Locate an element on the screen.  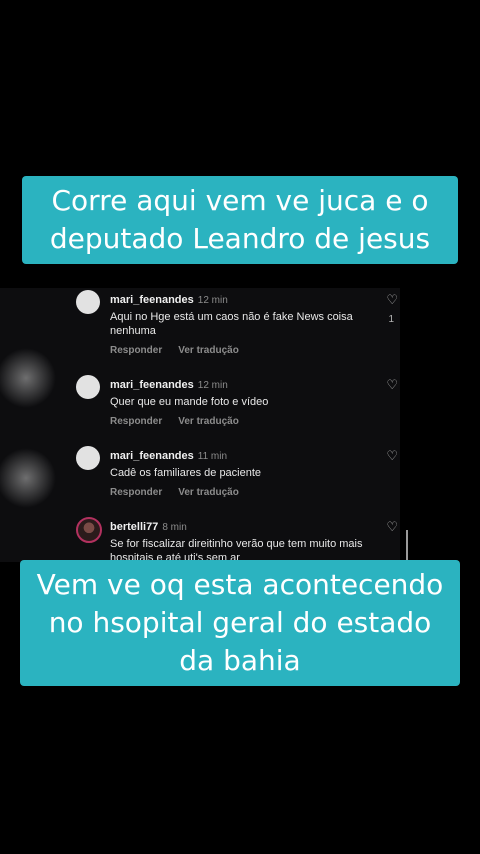
comment-username: bertelli77 is located at coordinates (134, 527).